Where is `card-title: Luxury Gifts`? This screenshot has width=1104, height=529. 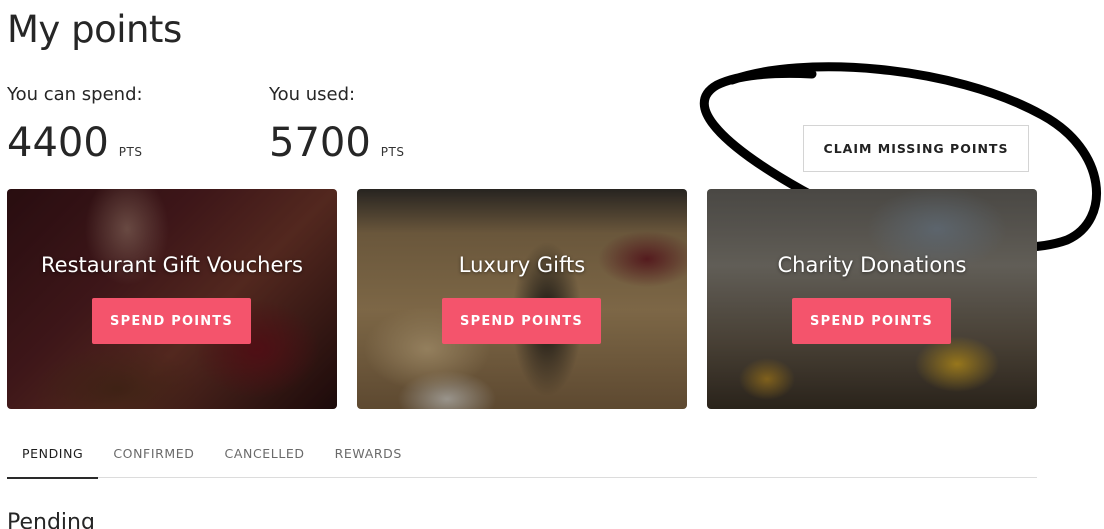 card-title: Luxury Gifts is located at coordinates (522, 265).